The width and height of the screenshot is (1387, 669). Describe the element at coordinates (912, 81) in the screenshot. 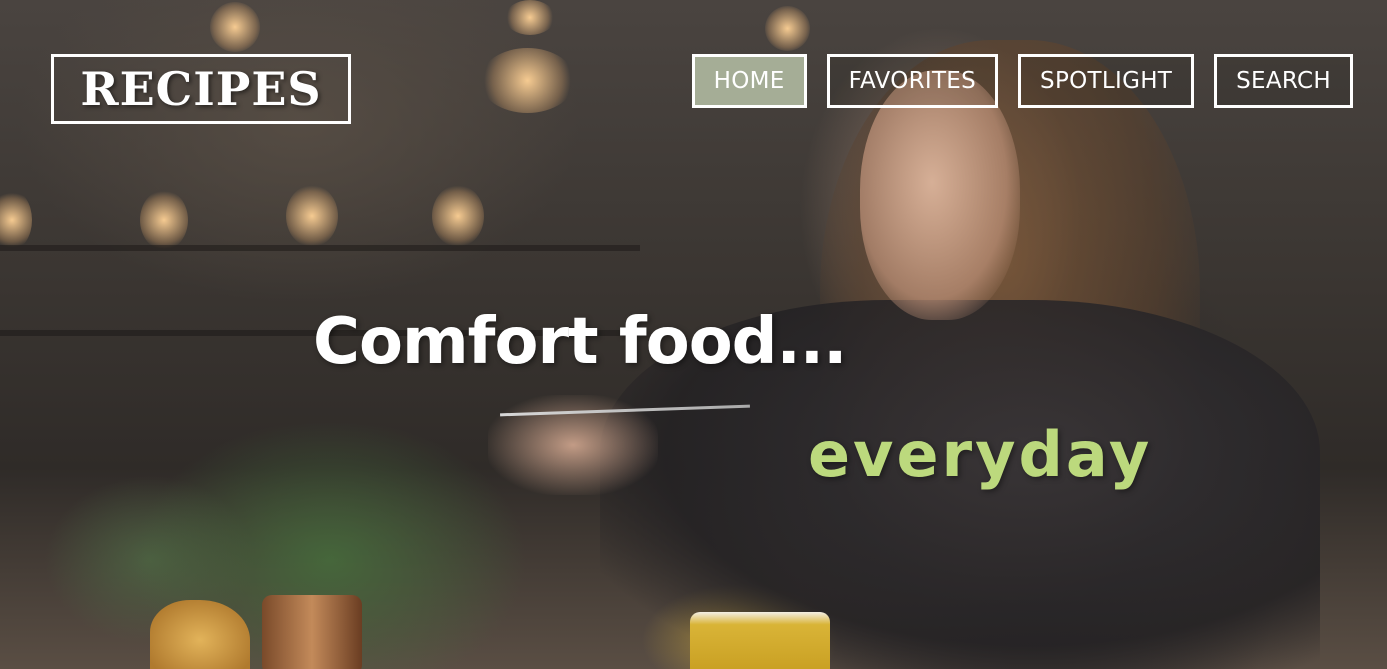

I see `nav-favorites-button: FAVORITES` at that location.